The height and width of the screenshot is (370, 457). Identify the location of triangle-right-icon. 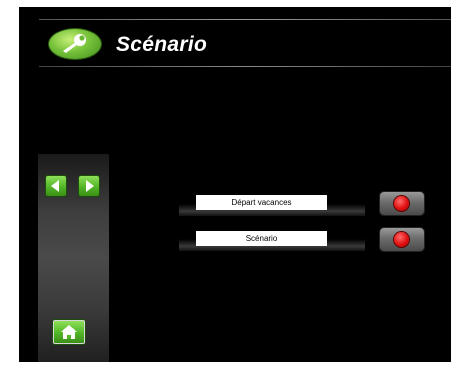
(90, 186).